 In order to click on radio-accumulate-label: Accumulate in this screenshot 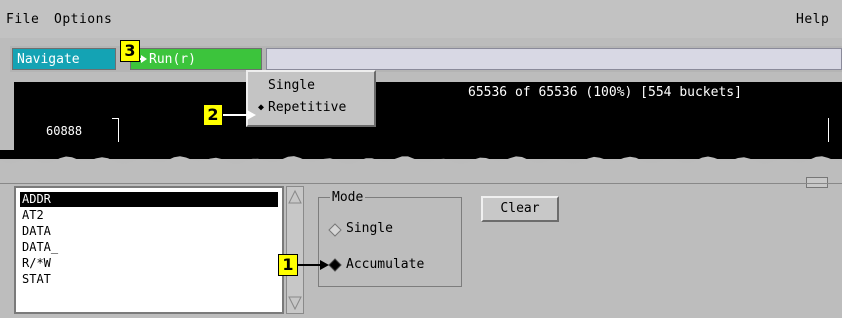, I will do `click(385, 264)`.